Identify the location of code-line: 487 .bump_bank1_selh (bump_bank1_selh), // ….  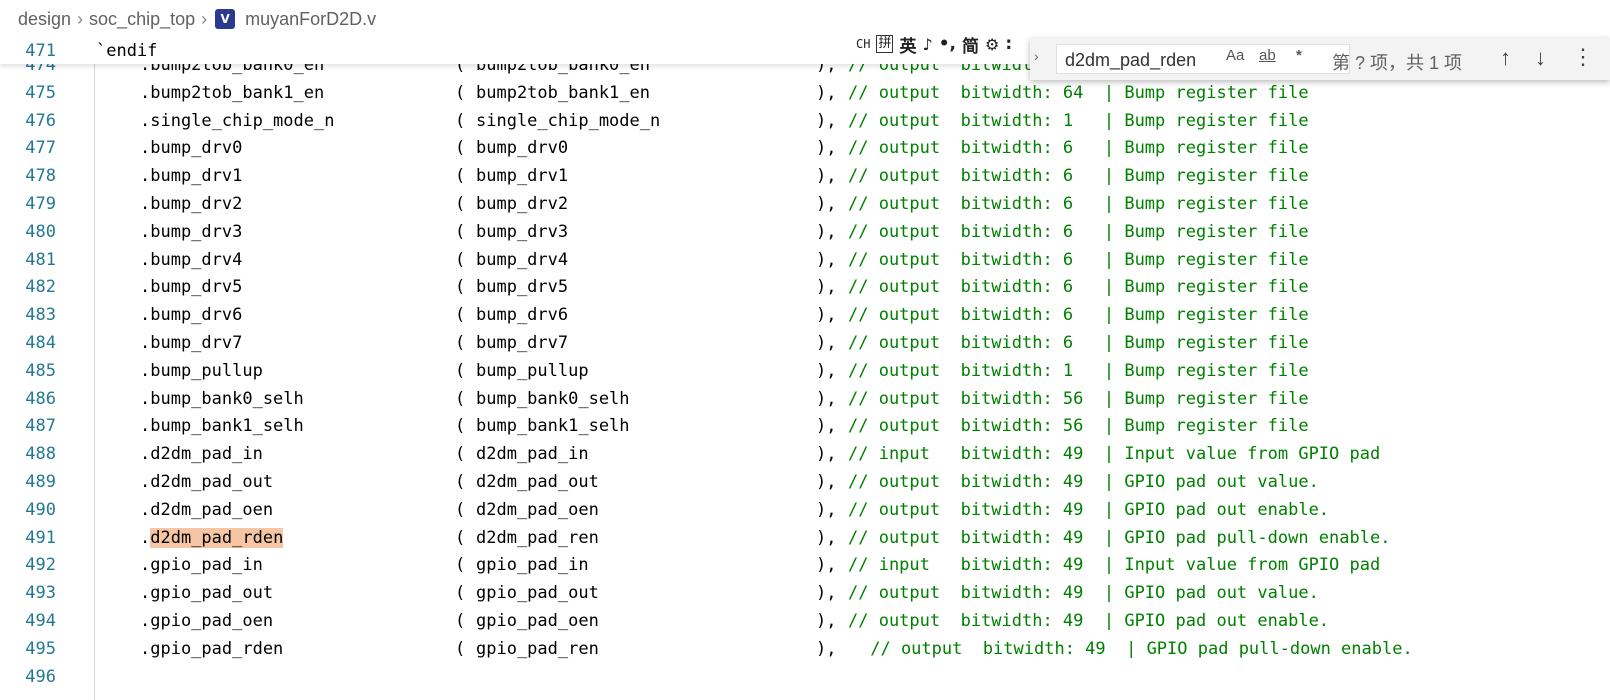
(805, 426).